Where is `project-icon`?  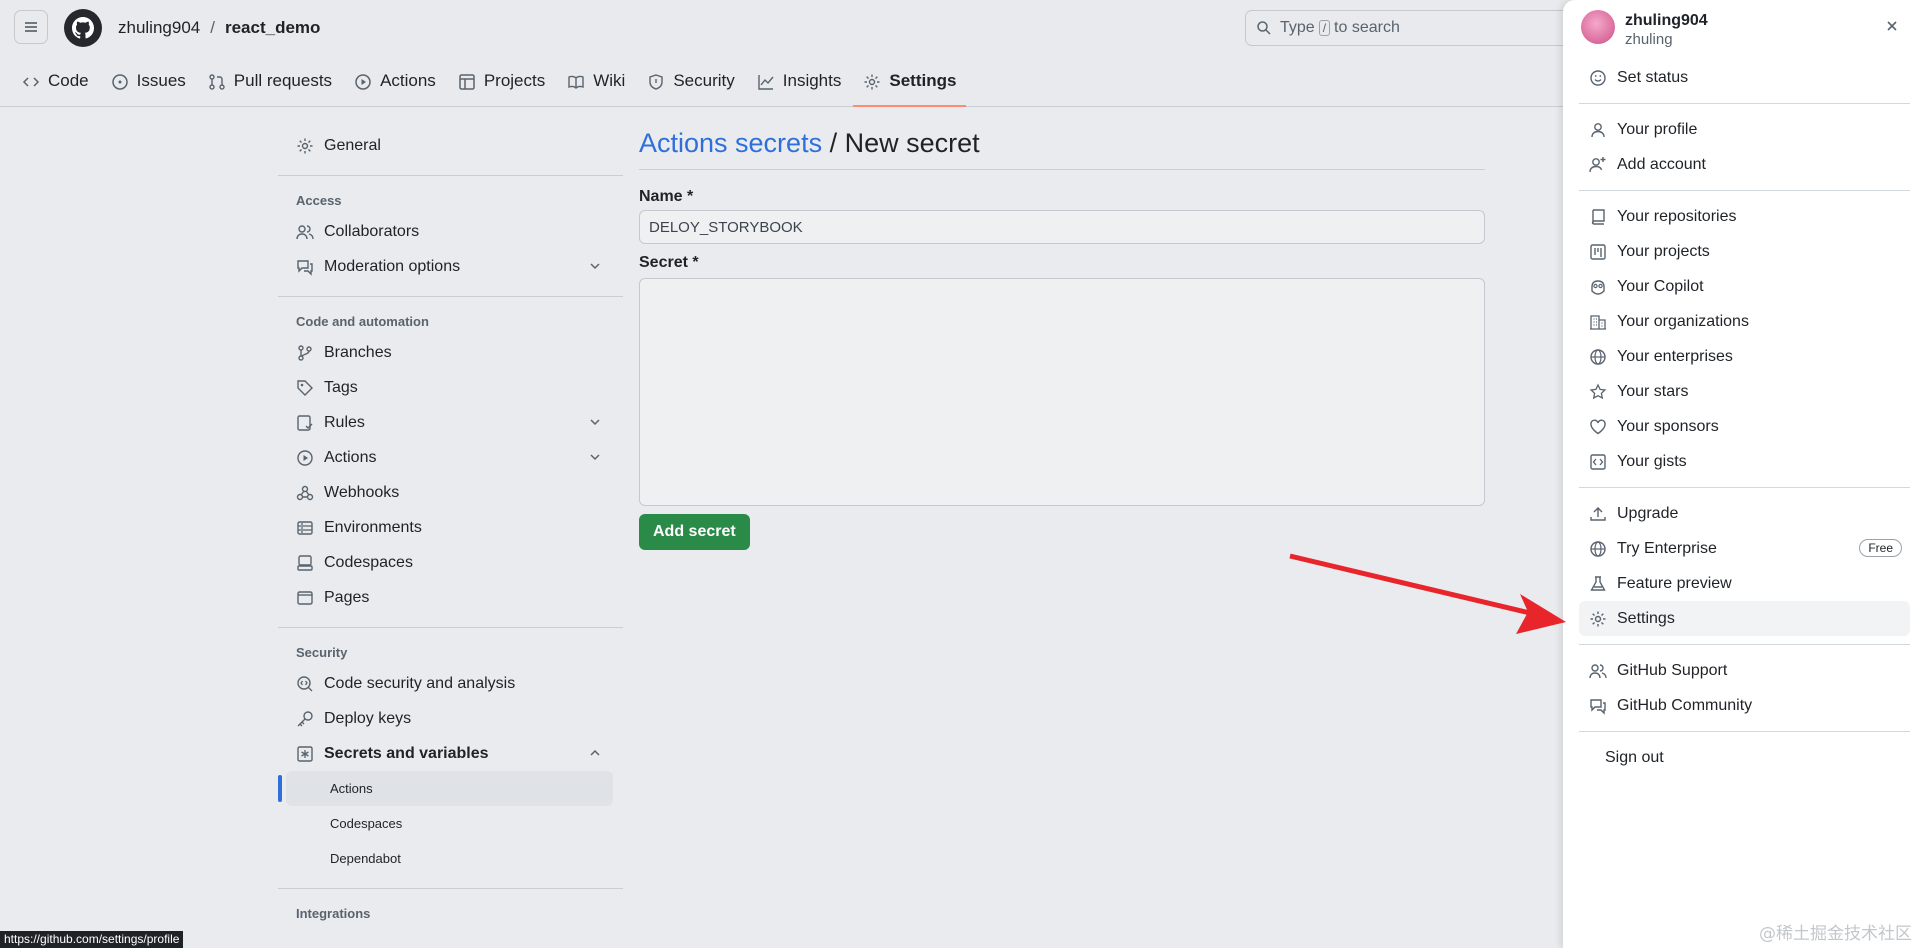 project-icon is located at coordinates (1598, 251).